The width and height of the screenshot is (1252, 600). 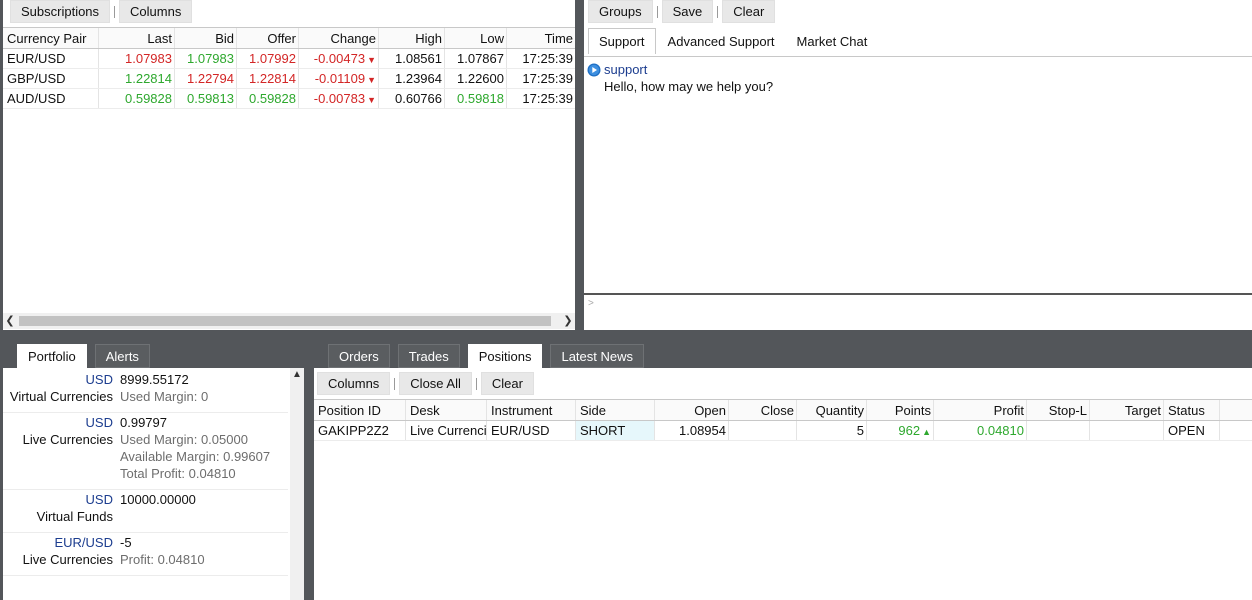 What do you see at coordinates (446, 430) in the screenshot?
I see `position-cell-desk: Live Currencies` at bounding box center [446, 430].